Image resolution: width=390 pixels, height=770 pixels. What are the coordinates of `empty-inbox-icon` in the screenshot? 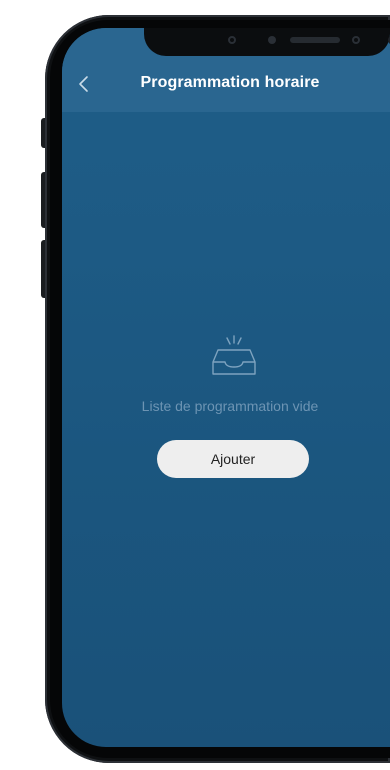 It's located at (234, 355).